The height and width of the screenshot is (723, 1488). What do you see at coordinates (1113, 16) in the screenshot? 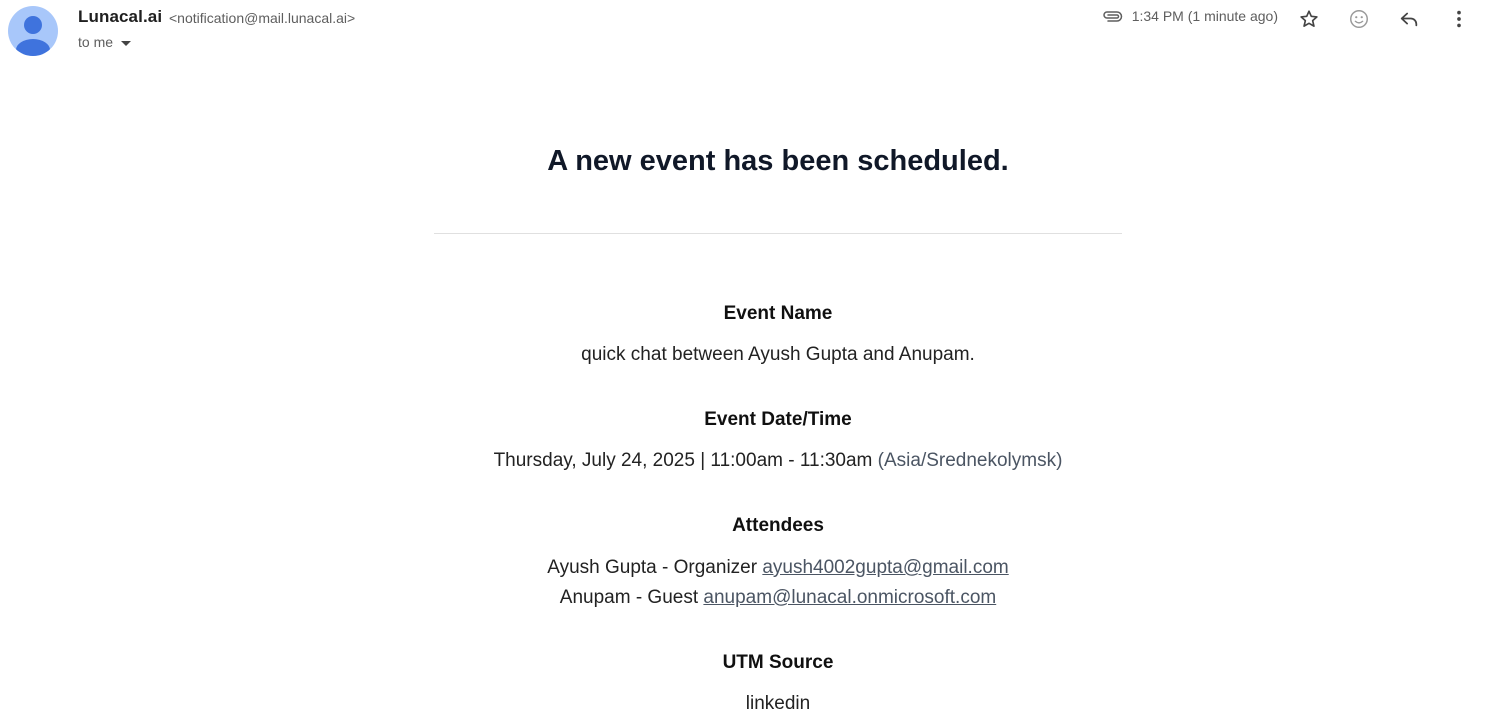
I see `attachment-icon` at bounding box center [1113, 16].